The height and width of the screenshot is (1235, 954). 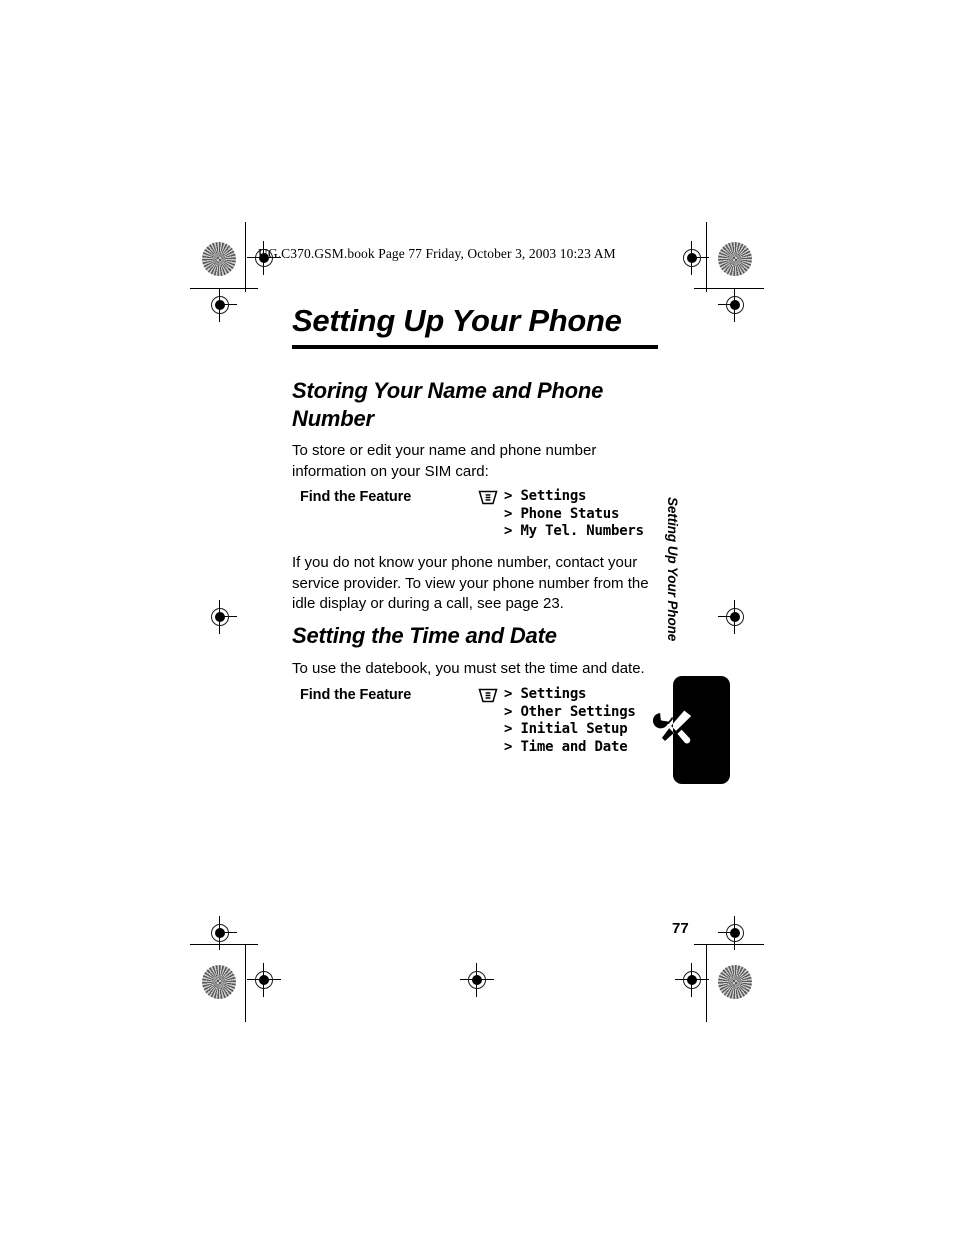 What do you see at coordinates (735, 982) in the screenshot?
I see `halftone-target-bottom-right` at bounding box center [735, 982].